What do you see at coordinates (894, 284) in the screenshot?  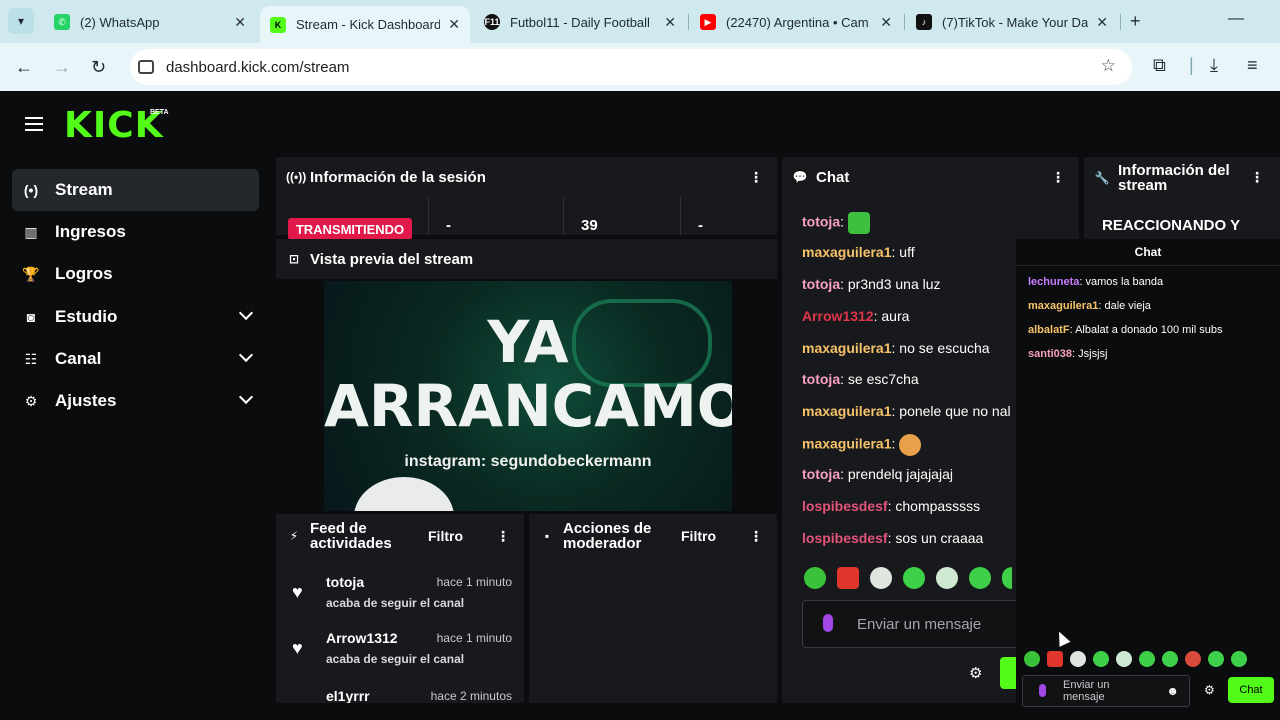 I see `chat-text: pr3nd3 una luz` at bounding box center [894, 284].